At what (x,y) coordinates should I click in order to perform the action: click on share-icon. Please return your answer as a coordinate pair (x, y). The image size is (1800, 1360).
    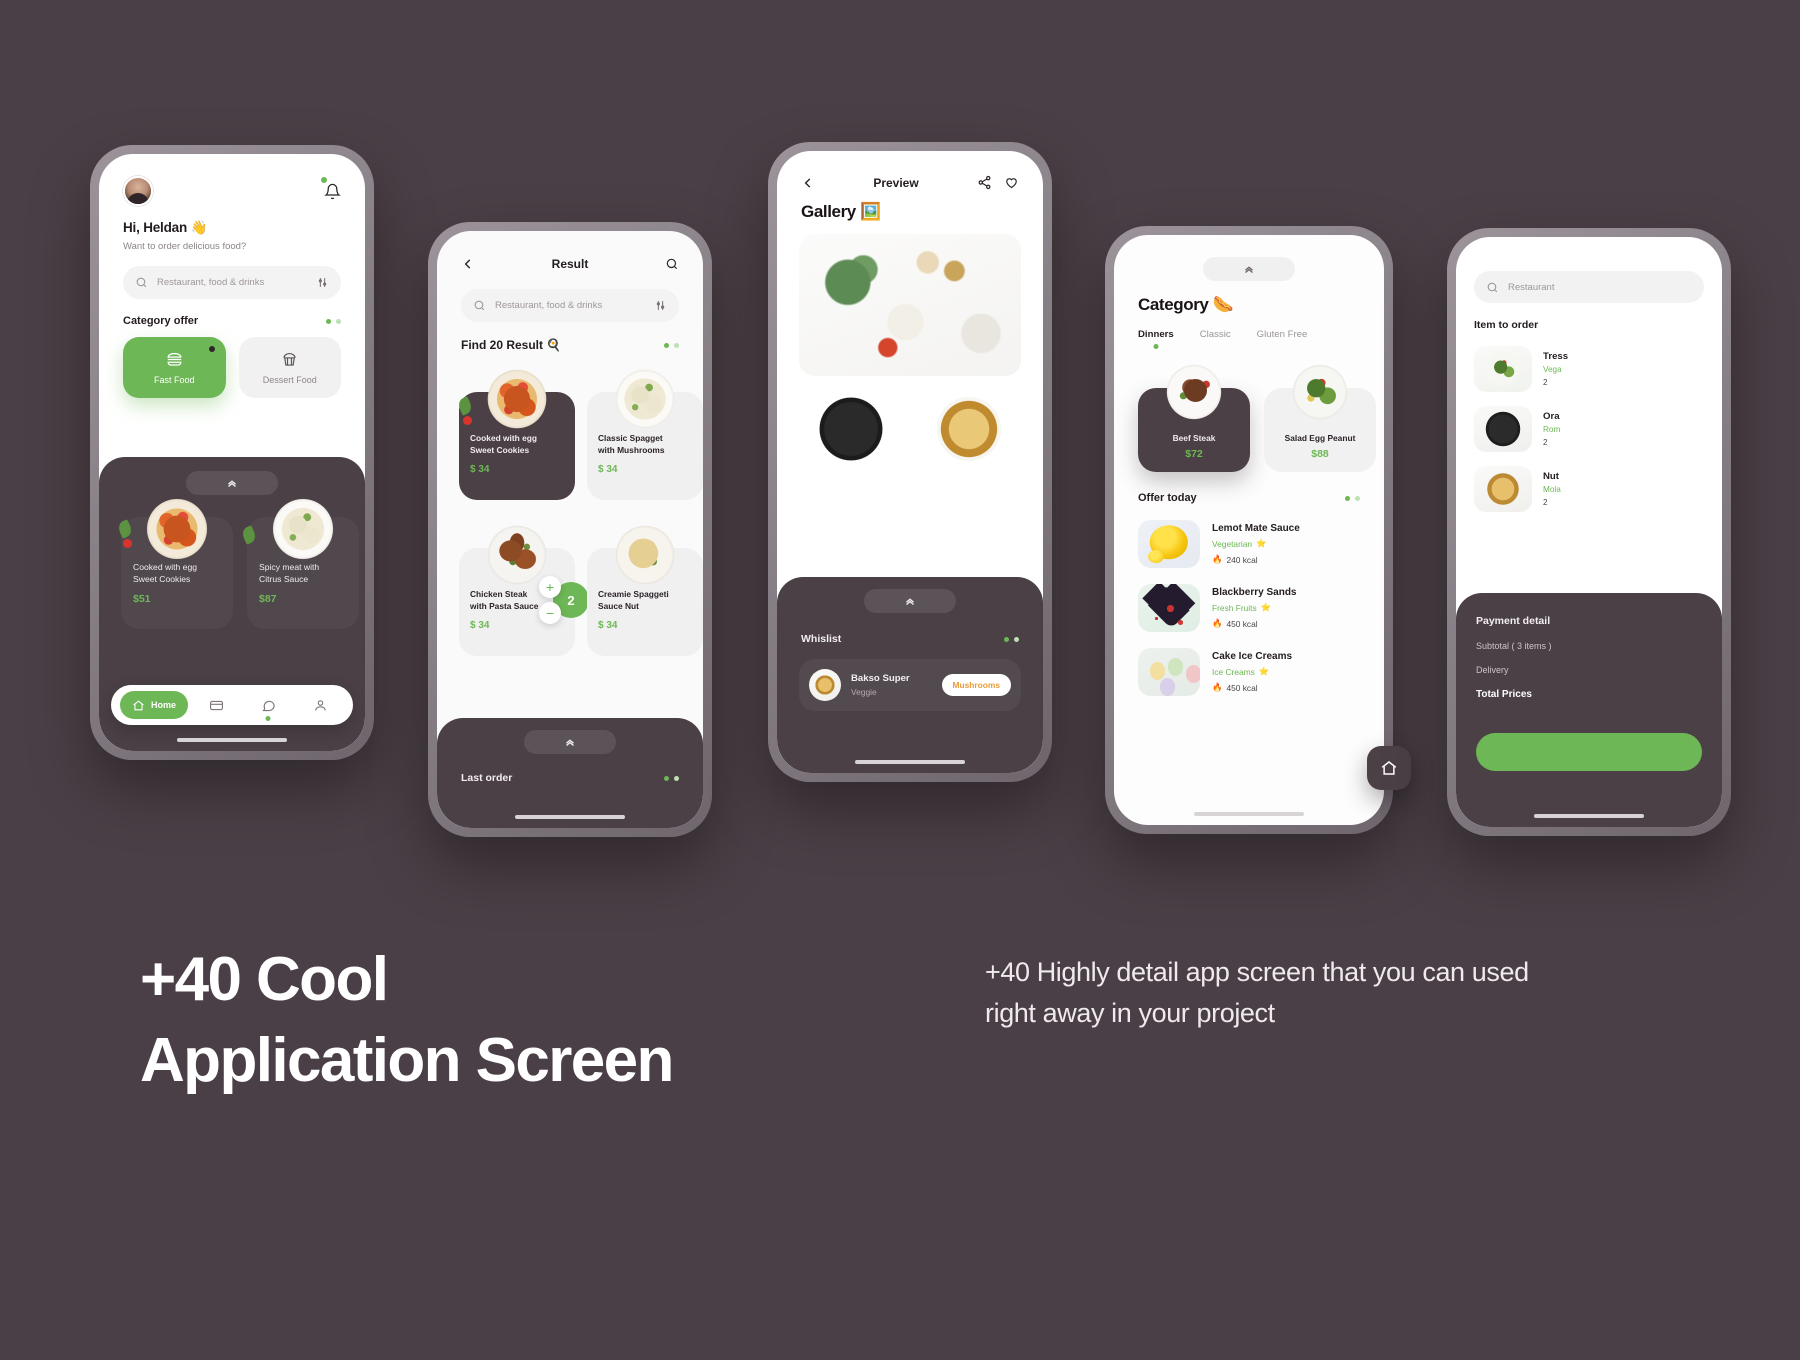
    Looking at the image, I should click on (984, 182).